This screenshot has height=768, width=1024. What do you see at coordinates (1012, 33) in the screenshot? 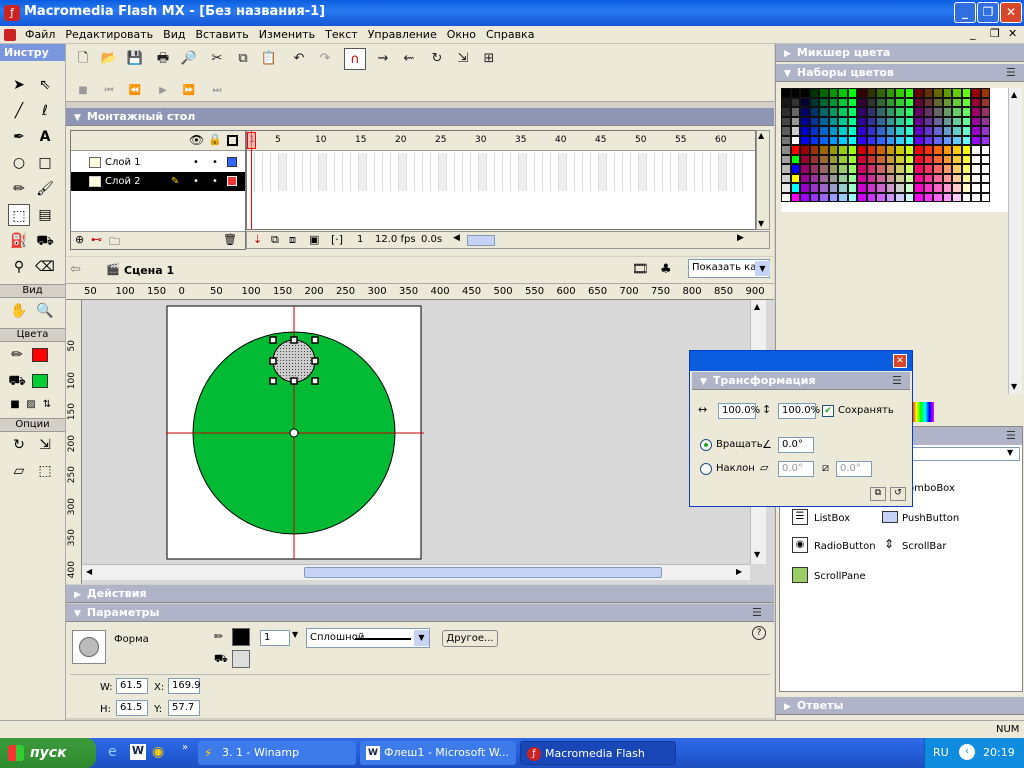
I see `doc-close-button: ✕` at bounding box center [1012, 33].